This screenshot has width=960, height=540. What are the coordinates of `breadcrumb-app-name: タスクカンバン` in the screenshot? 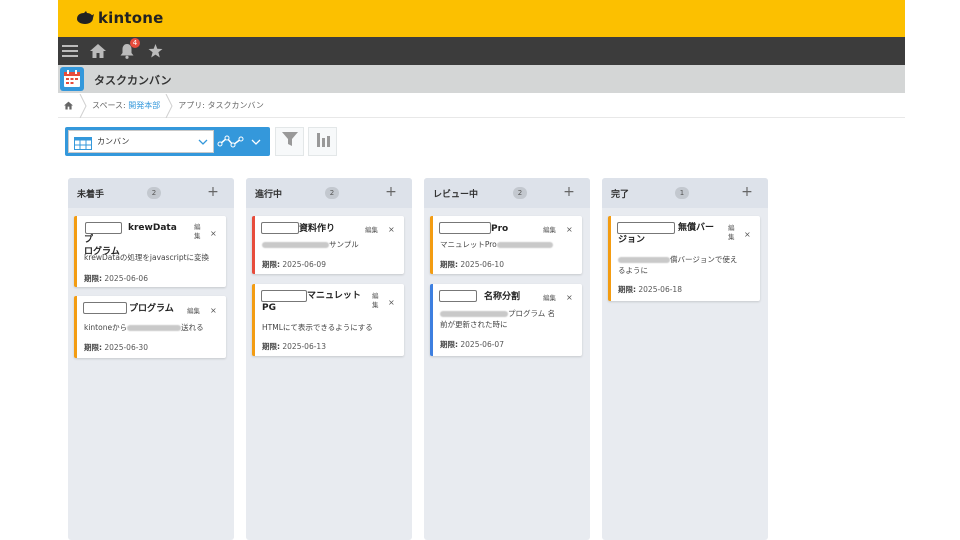 It's located at (235, 105).